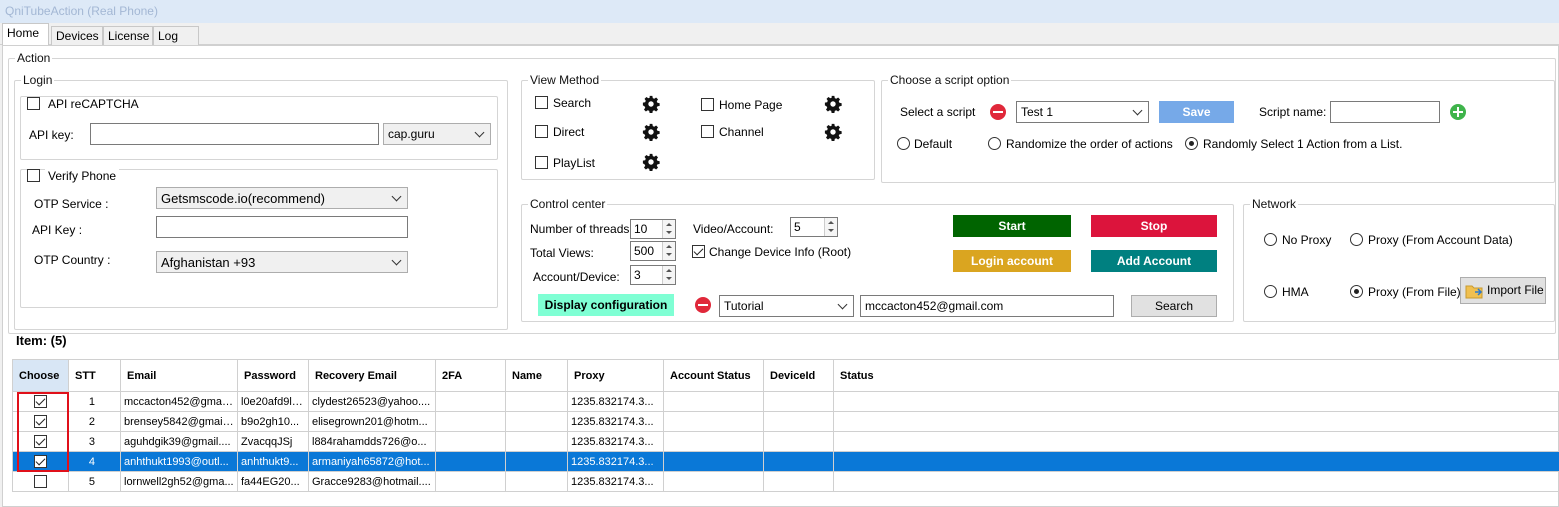 The height and width of the screenshot is (507, 1559). I want to click on select-script-label: Select a script, so click(938, 112).